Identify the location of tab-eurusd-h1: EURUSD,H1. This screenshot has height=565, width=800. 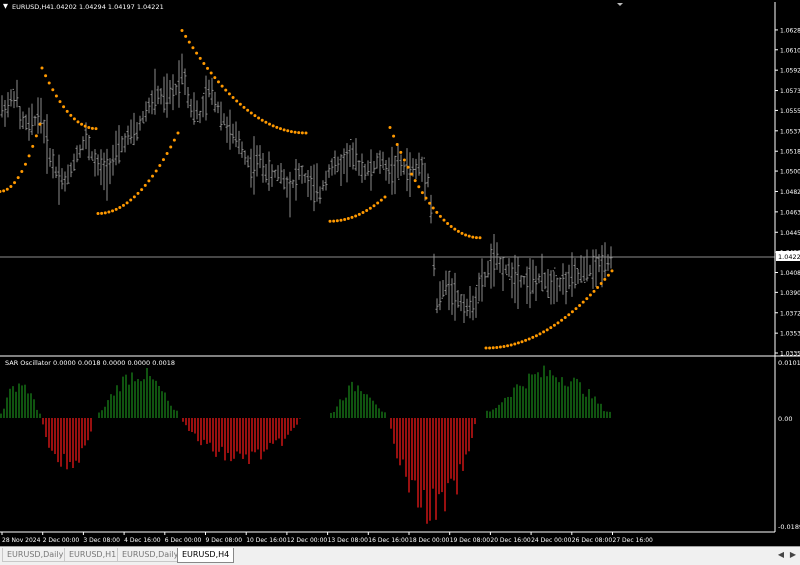
(93, 555).